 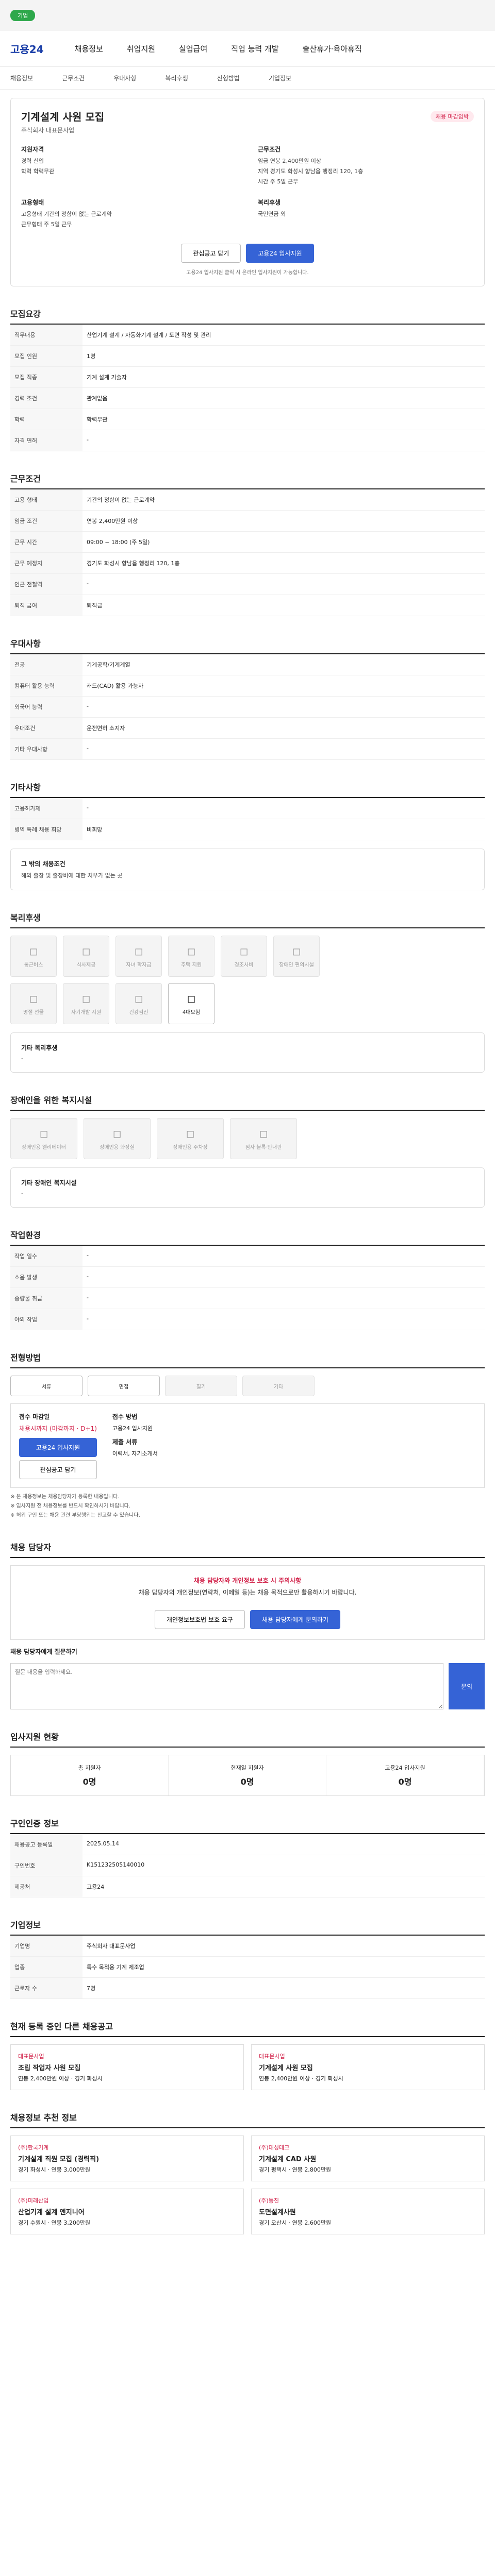 What do you see at coordinates (247, 749) in the screenshot?
I see `table-row: 기타 우대사항 -` at bounding box center [247, 749].